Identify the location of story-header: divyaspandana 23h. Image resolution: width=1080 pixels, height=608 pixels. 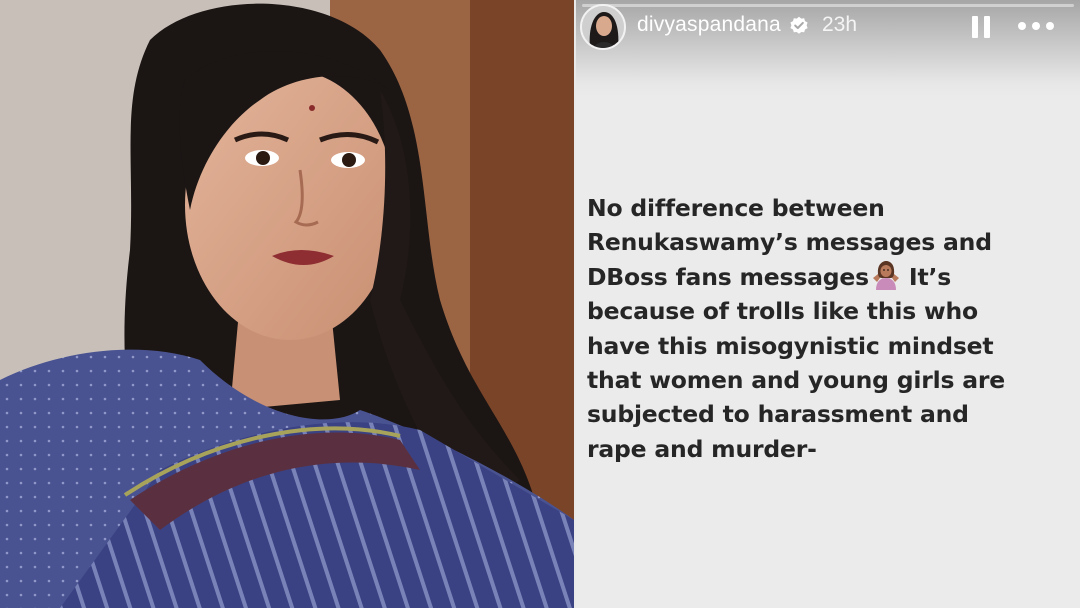
(828, 48).